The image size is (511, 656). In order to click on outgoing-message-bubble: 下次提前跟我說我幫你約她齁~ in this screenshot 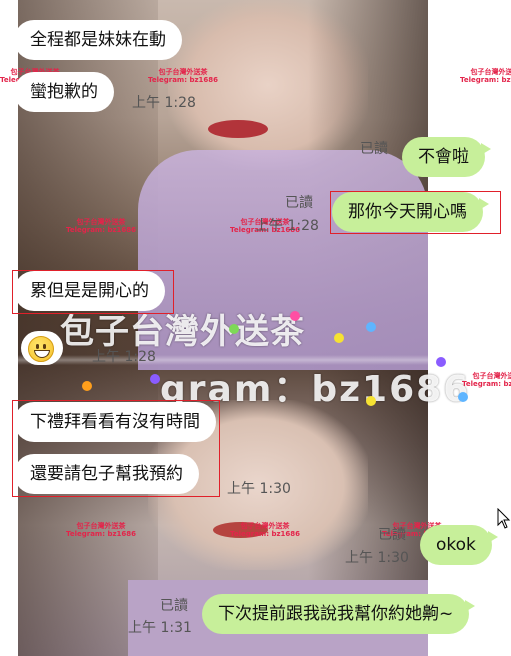, I will do `click(339, 614)`.